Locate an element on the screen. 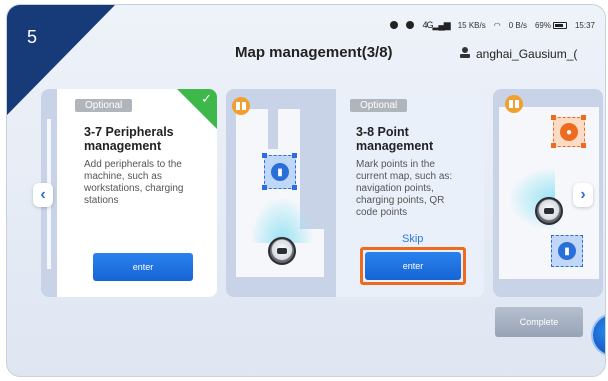 This screenshot has height=381, width=608. map-preview: ▮ is located at coordinates (281, 193).